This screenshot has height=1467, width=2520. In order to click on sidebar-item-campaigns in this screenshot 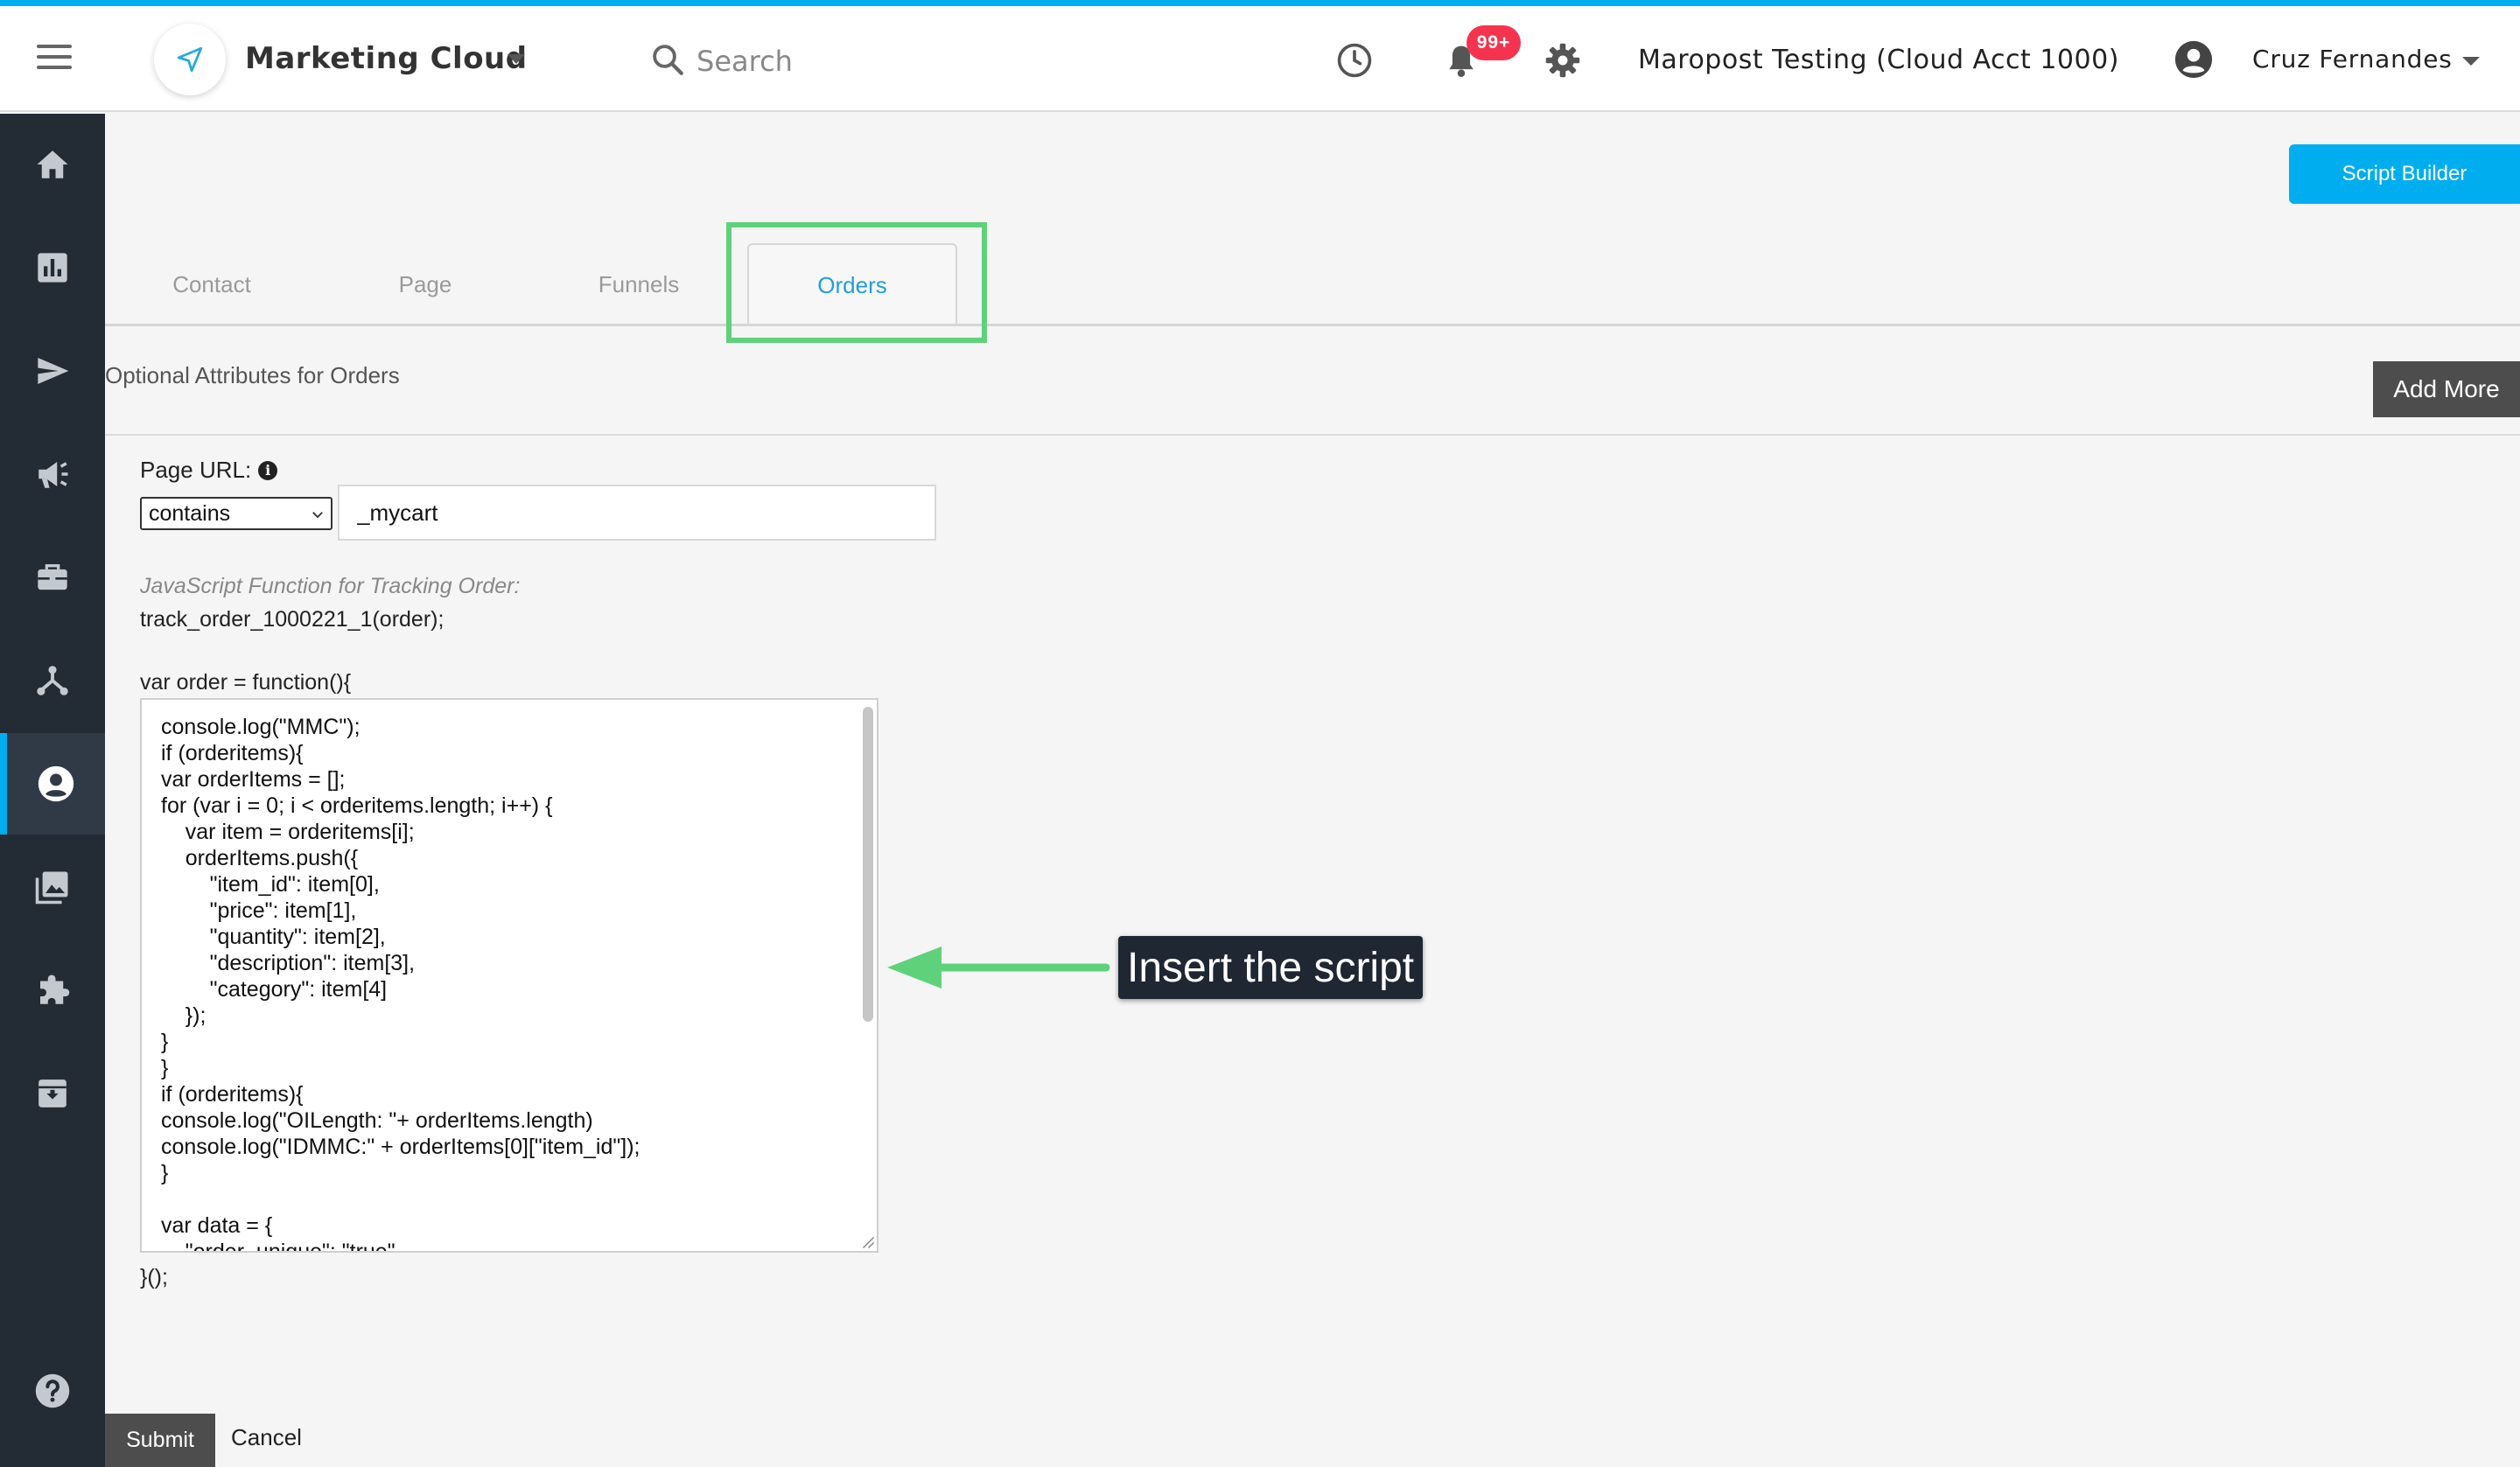, I will do `click(52, 474)`.